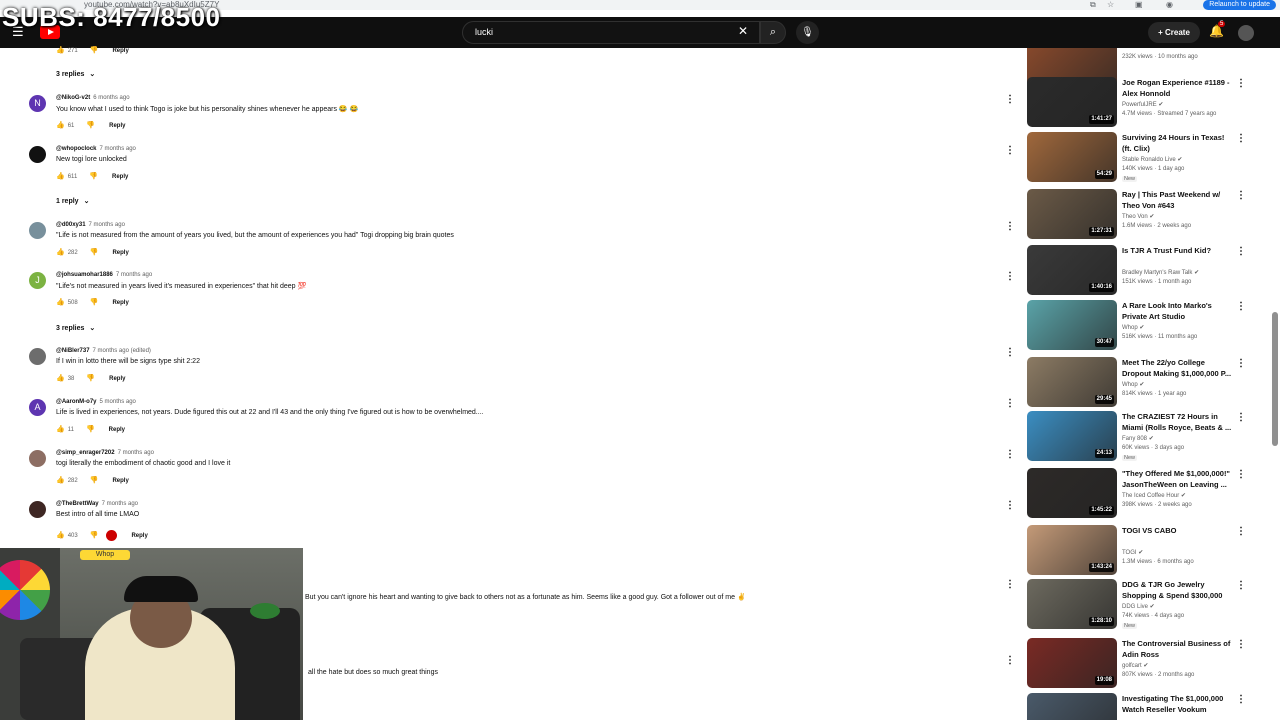 This screenshot has width=1280, height=720. I want to click on channel-name: golfcart, so click(1132, 666).